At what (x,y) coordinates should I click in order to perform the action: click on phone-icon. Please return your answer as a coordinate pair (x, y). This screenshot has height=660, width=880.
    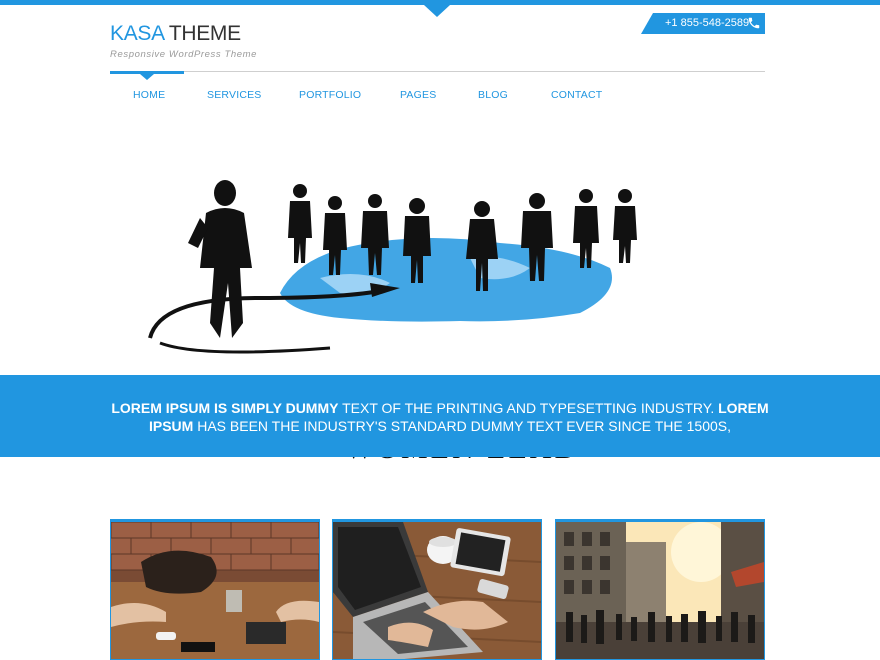
    Looking at the image, I should click on (754, 23).